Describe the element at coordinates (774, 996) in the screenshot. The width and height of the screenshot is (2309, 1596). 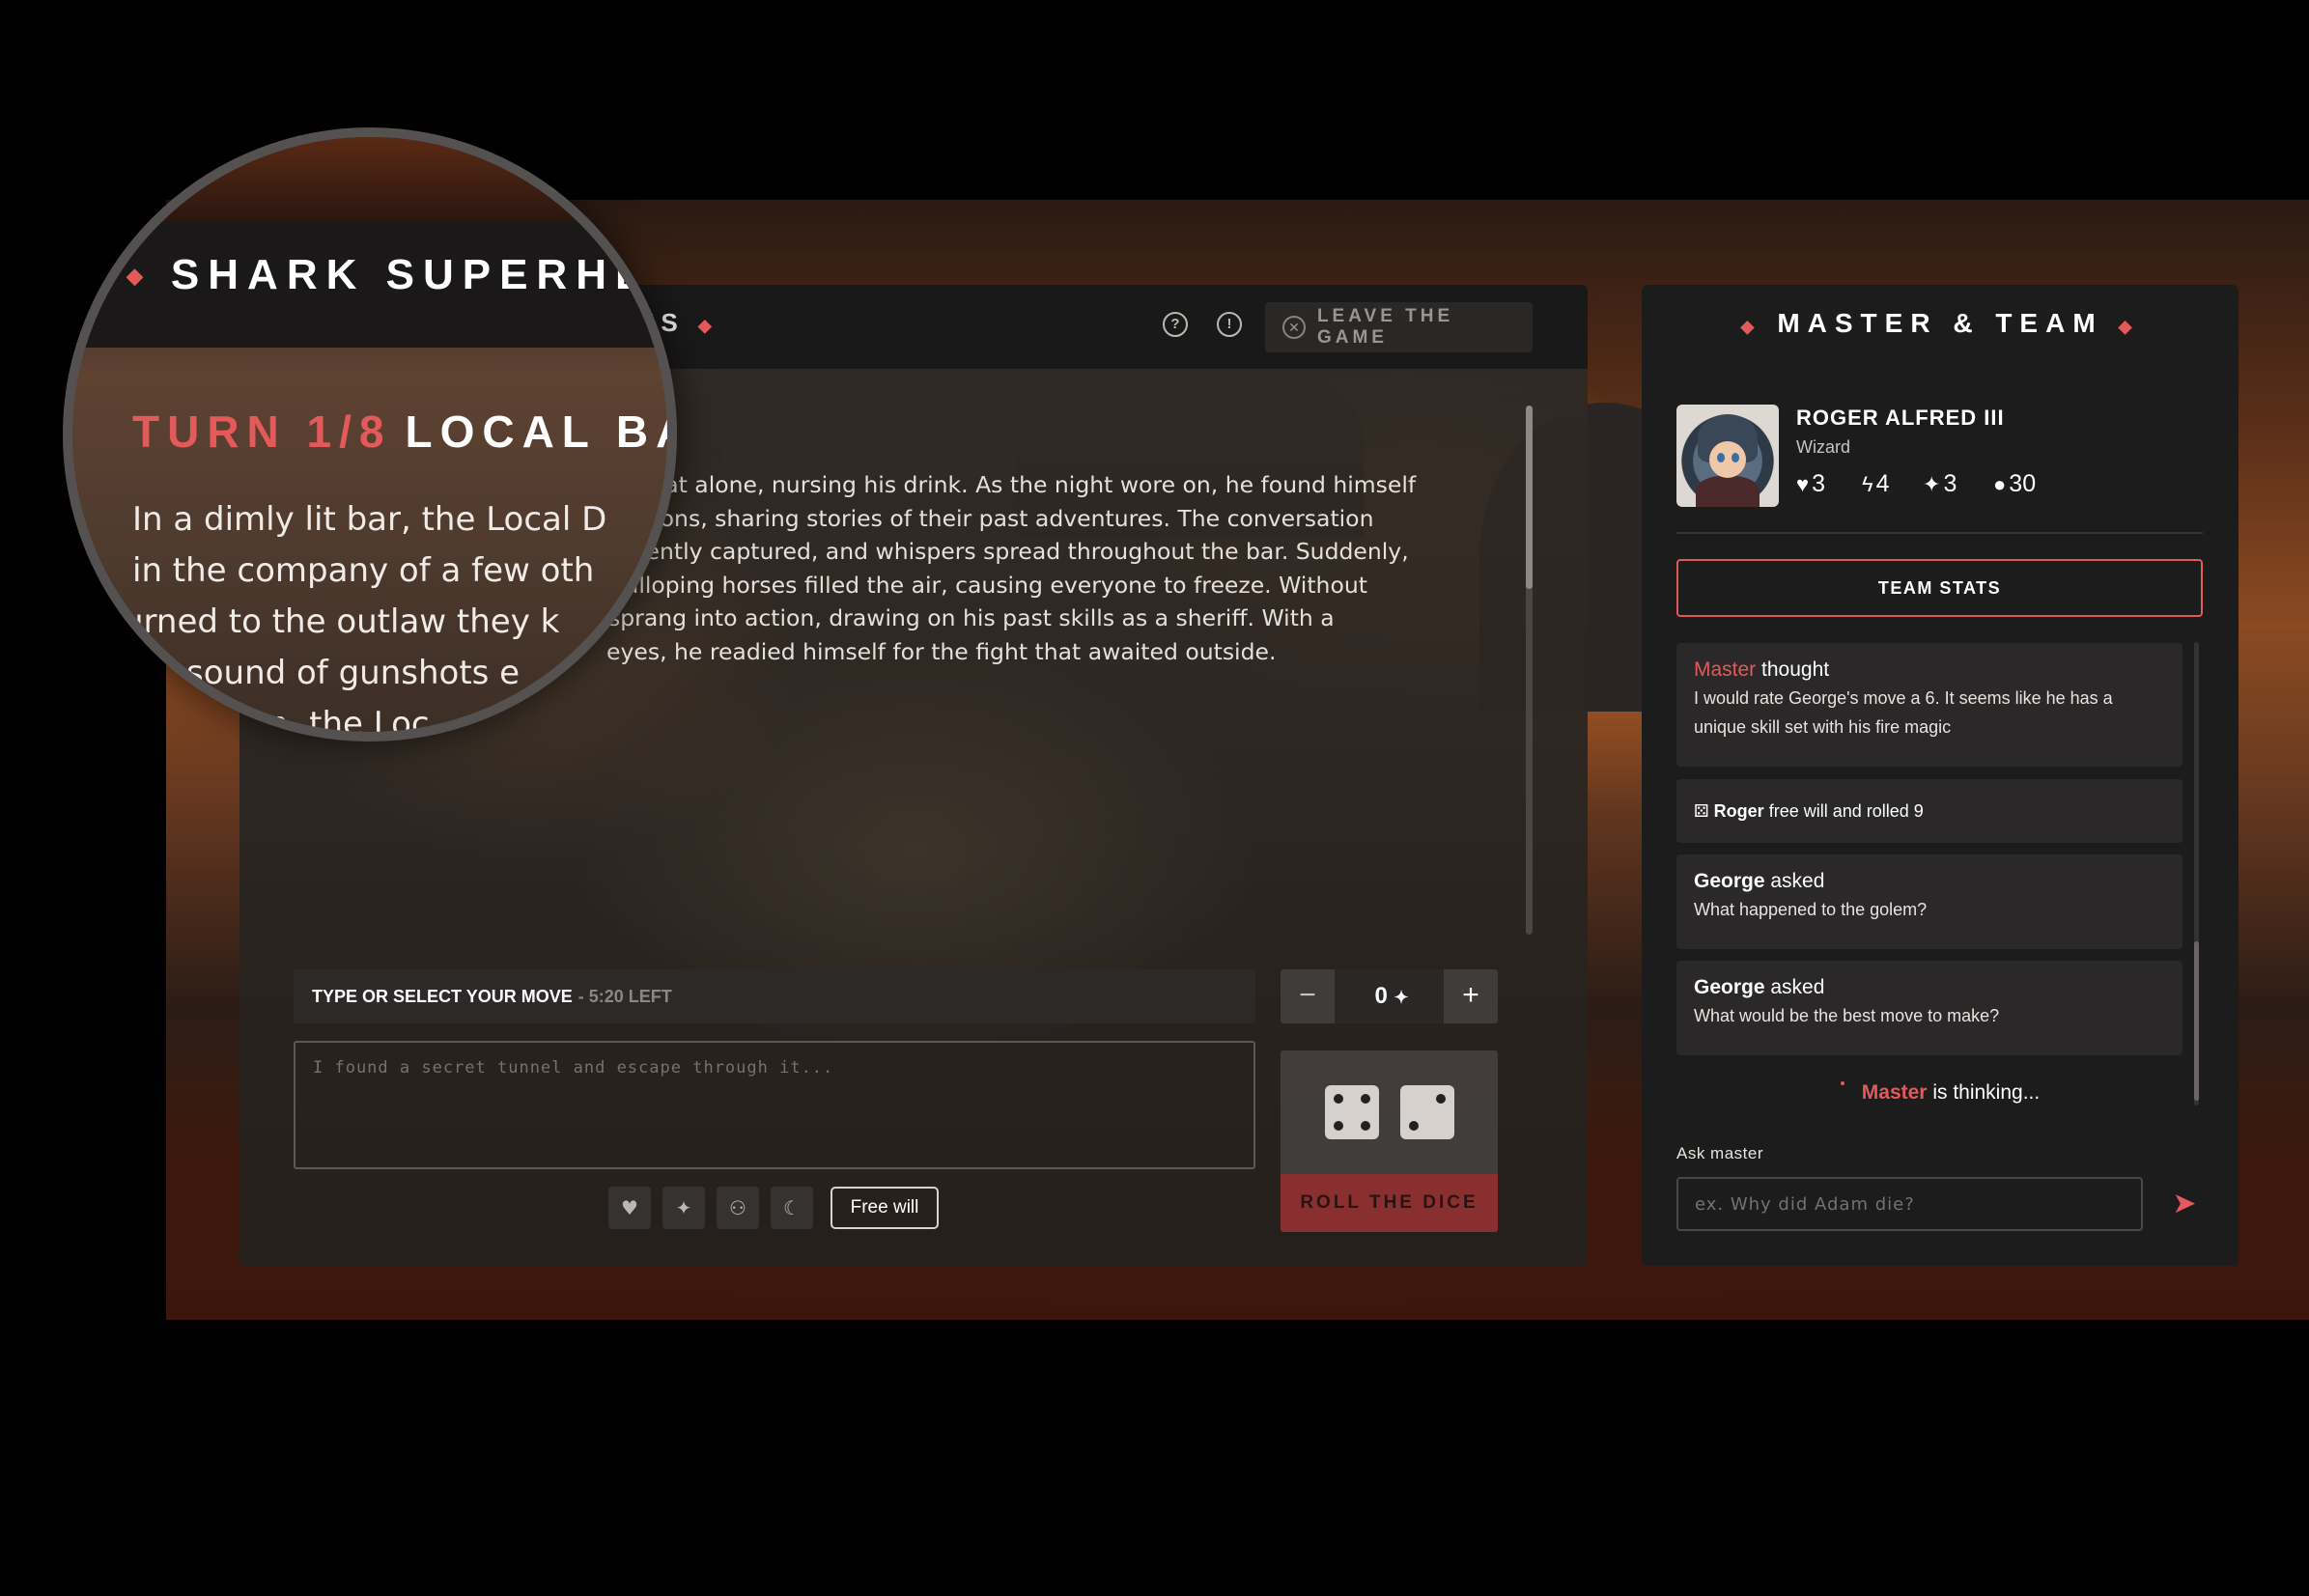
I see `move-label: TYPE OR SELECT YOUR MOVE - 5:20 LEFT` at that location.